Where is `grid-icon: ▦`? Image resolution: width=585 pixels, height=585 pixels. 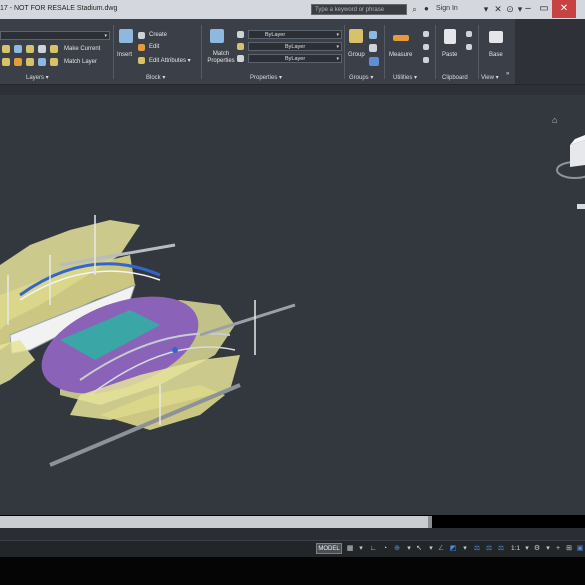 grid-icon: ▦ is located at coordinates (350, 548).